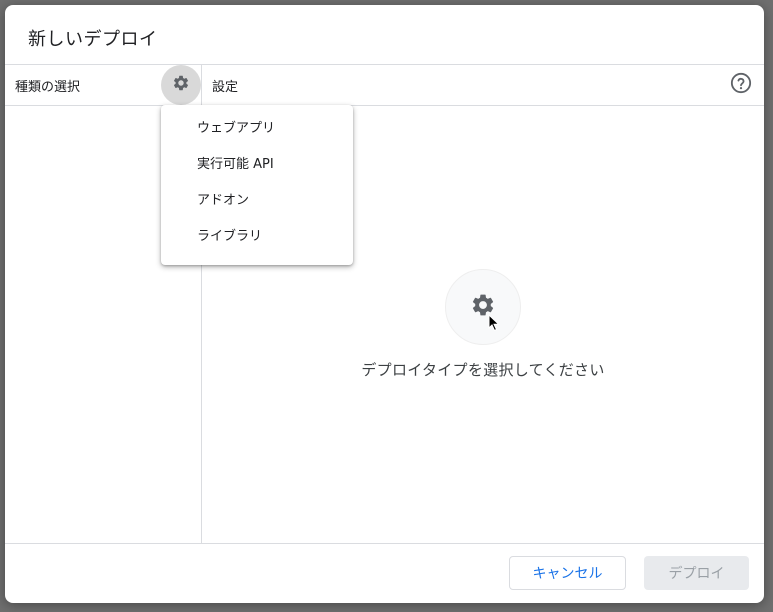 The height and width of the screenshot is (612, 773). What do you see at coordinates (257, 129) in the screenshot?
I see `menu-item-web-app: ウェブアプリ` at bounding box center [257, 129].